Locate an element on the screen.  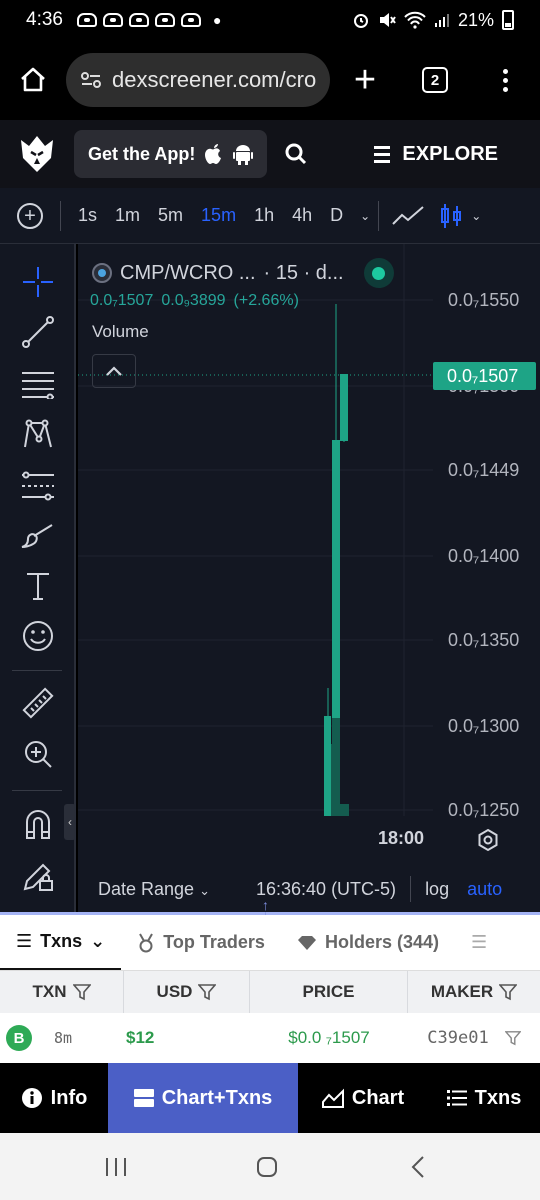
timeframe-4h: 4h is located at coordinates (302, 215).